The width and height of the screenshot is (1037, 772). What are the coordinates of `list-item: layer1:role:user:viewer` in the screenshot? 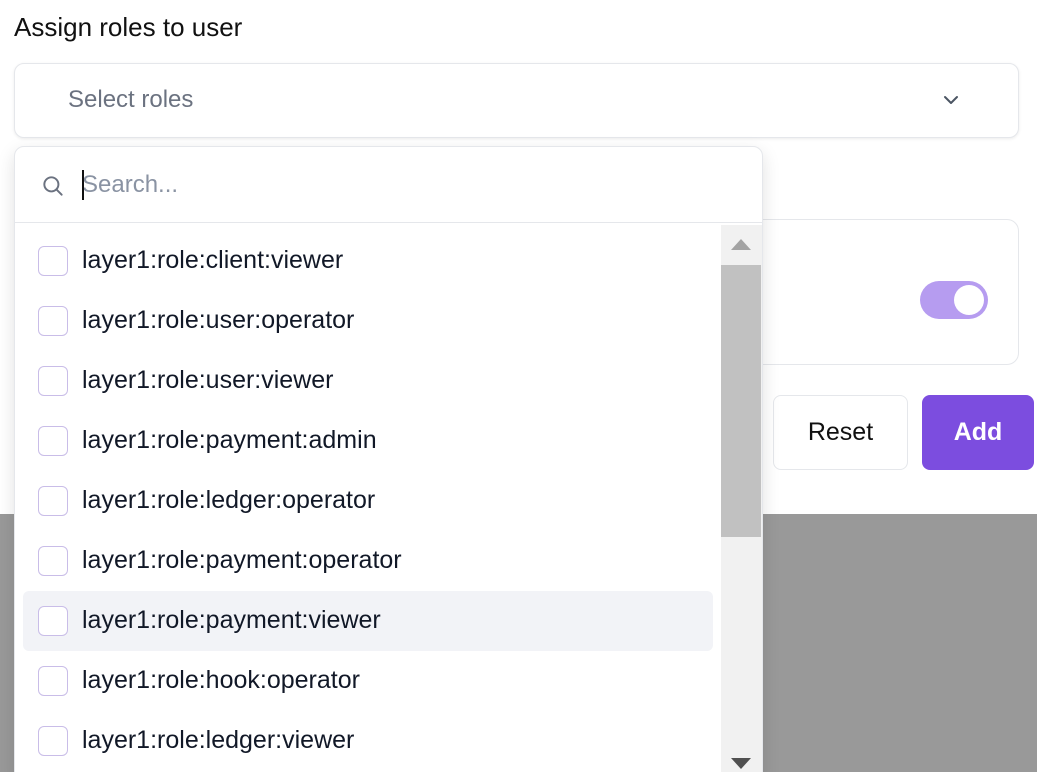 It's located at (368, 381).